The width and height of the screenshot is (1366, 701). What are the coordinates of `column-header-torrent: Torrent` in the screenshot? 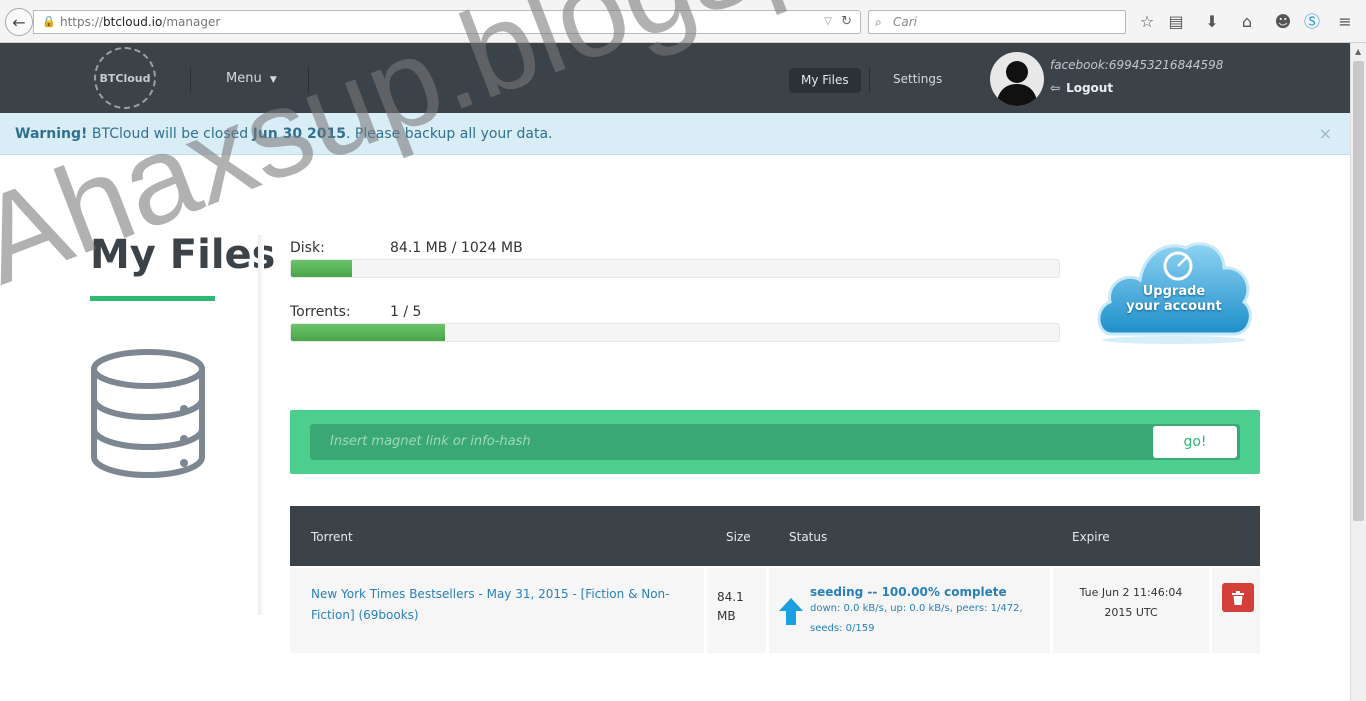 It's located at (332, 537).